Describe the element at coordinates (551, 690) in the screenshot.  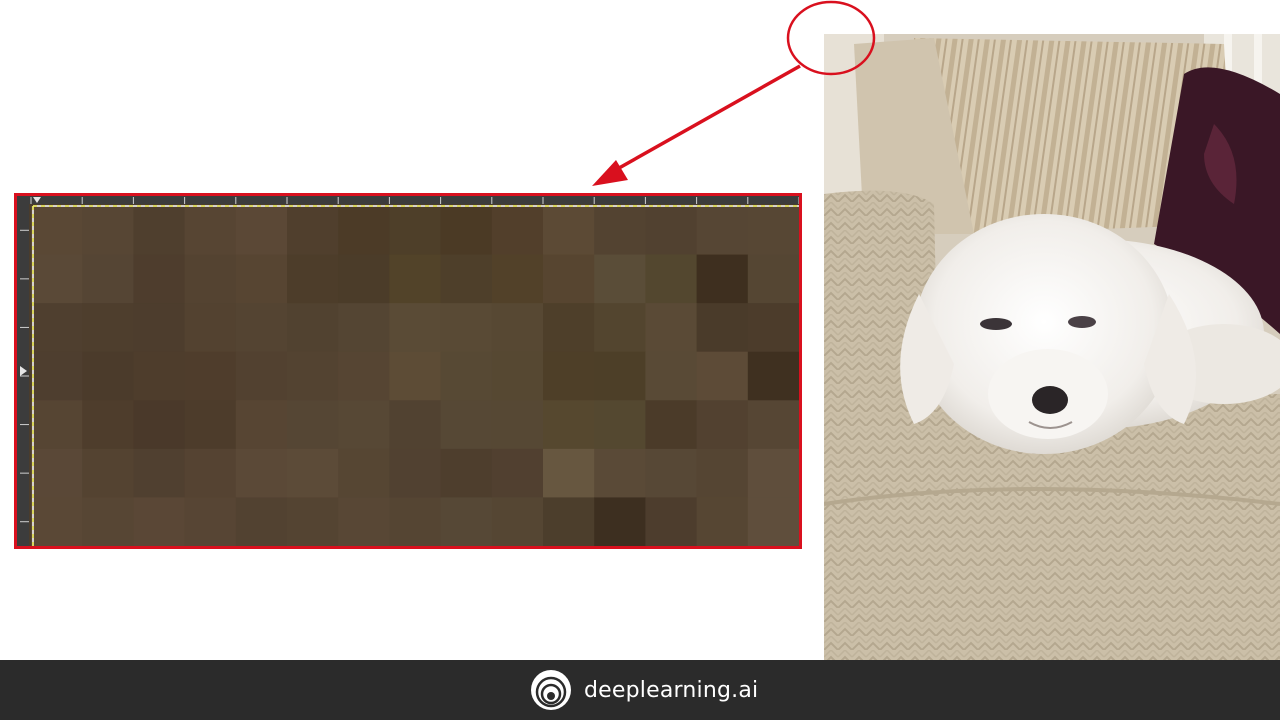
I see `deeplearning-logo-icon` at that location.